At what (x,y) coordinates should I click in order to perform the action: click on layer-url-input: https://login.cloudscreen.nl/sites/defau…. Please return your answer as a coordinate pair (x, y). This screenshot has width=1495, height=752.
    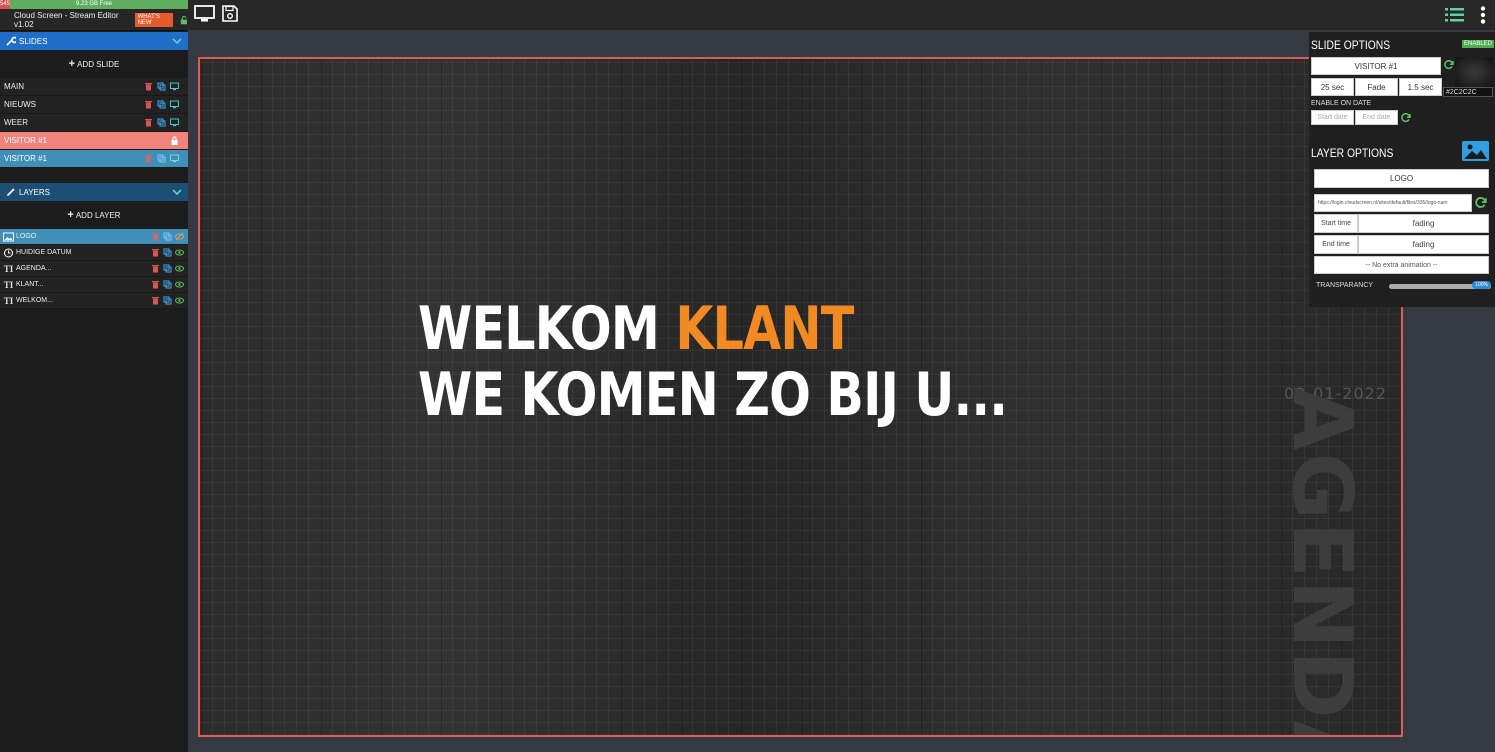
    Looking at the image, I should click on (1393, 203).